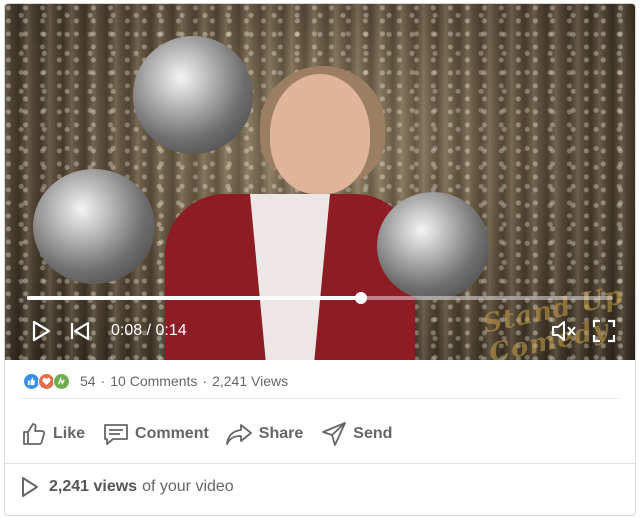  I want to click on send-button: Send, so click(356, 434).